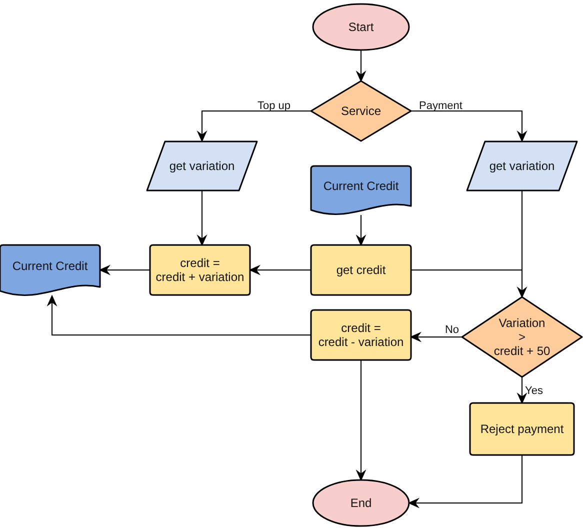  I want to click on node-label: Start, so click(361, 27).